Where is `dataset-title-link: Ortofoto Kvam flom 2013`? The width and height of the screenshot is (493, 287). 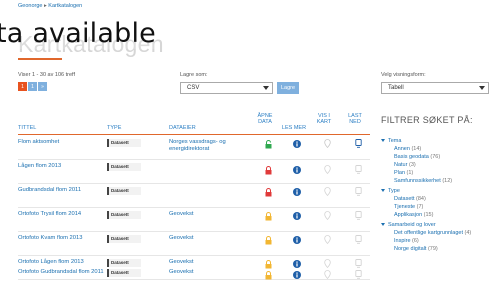
dataset-title-link: Ortofoto Kvam flom 2013 is located at coordinates (62, 238).